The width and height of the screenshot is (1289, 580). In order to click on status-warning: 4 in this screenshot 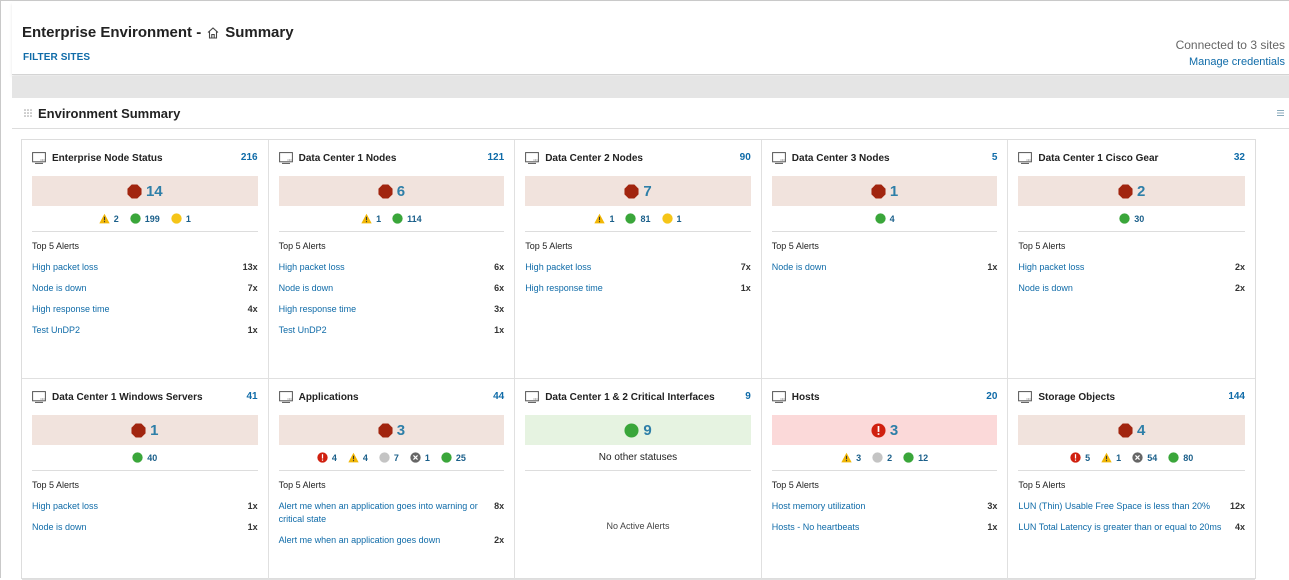, I will do `click(358, 457)`.